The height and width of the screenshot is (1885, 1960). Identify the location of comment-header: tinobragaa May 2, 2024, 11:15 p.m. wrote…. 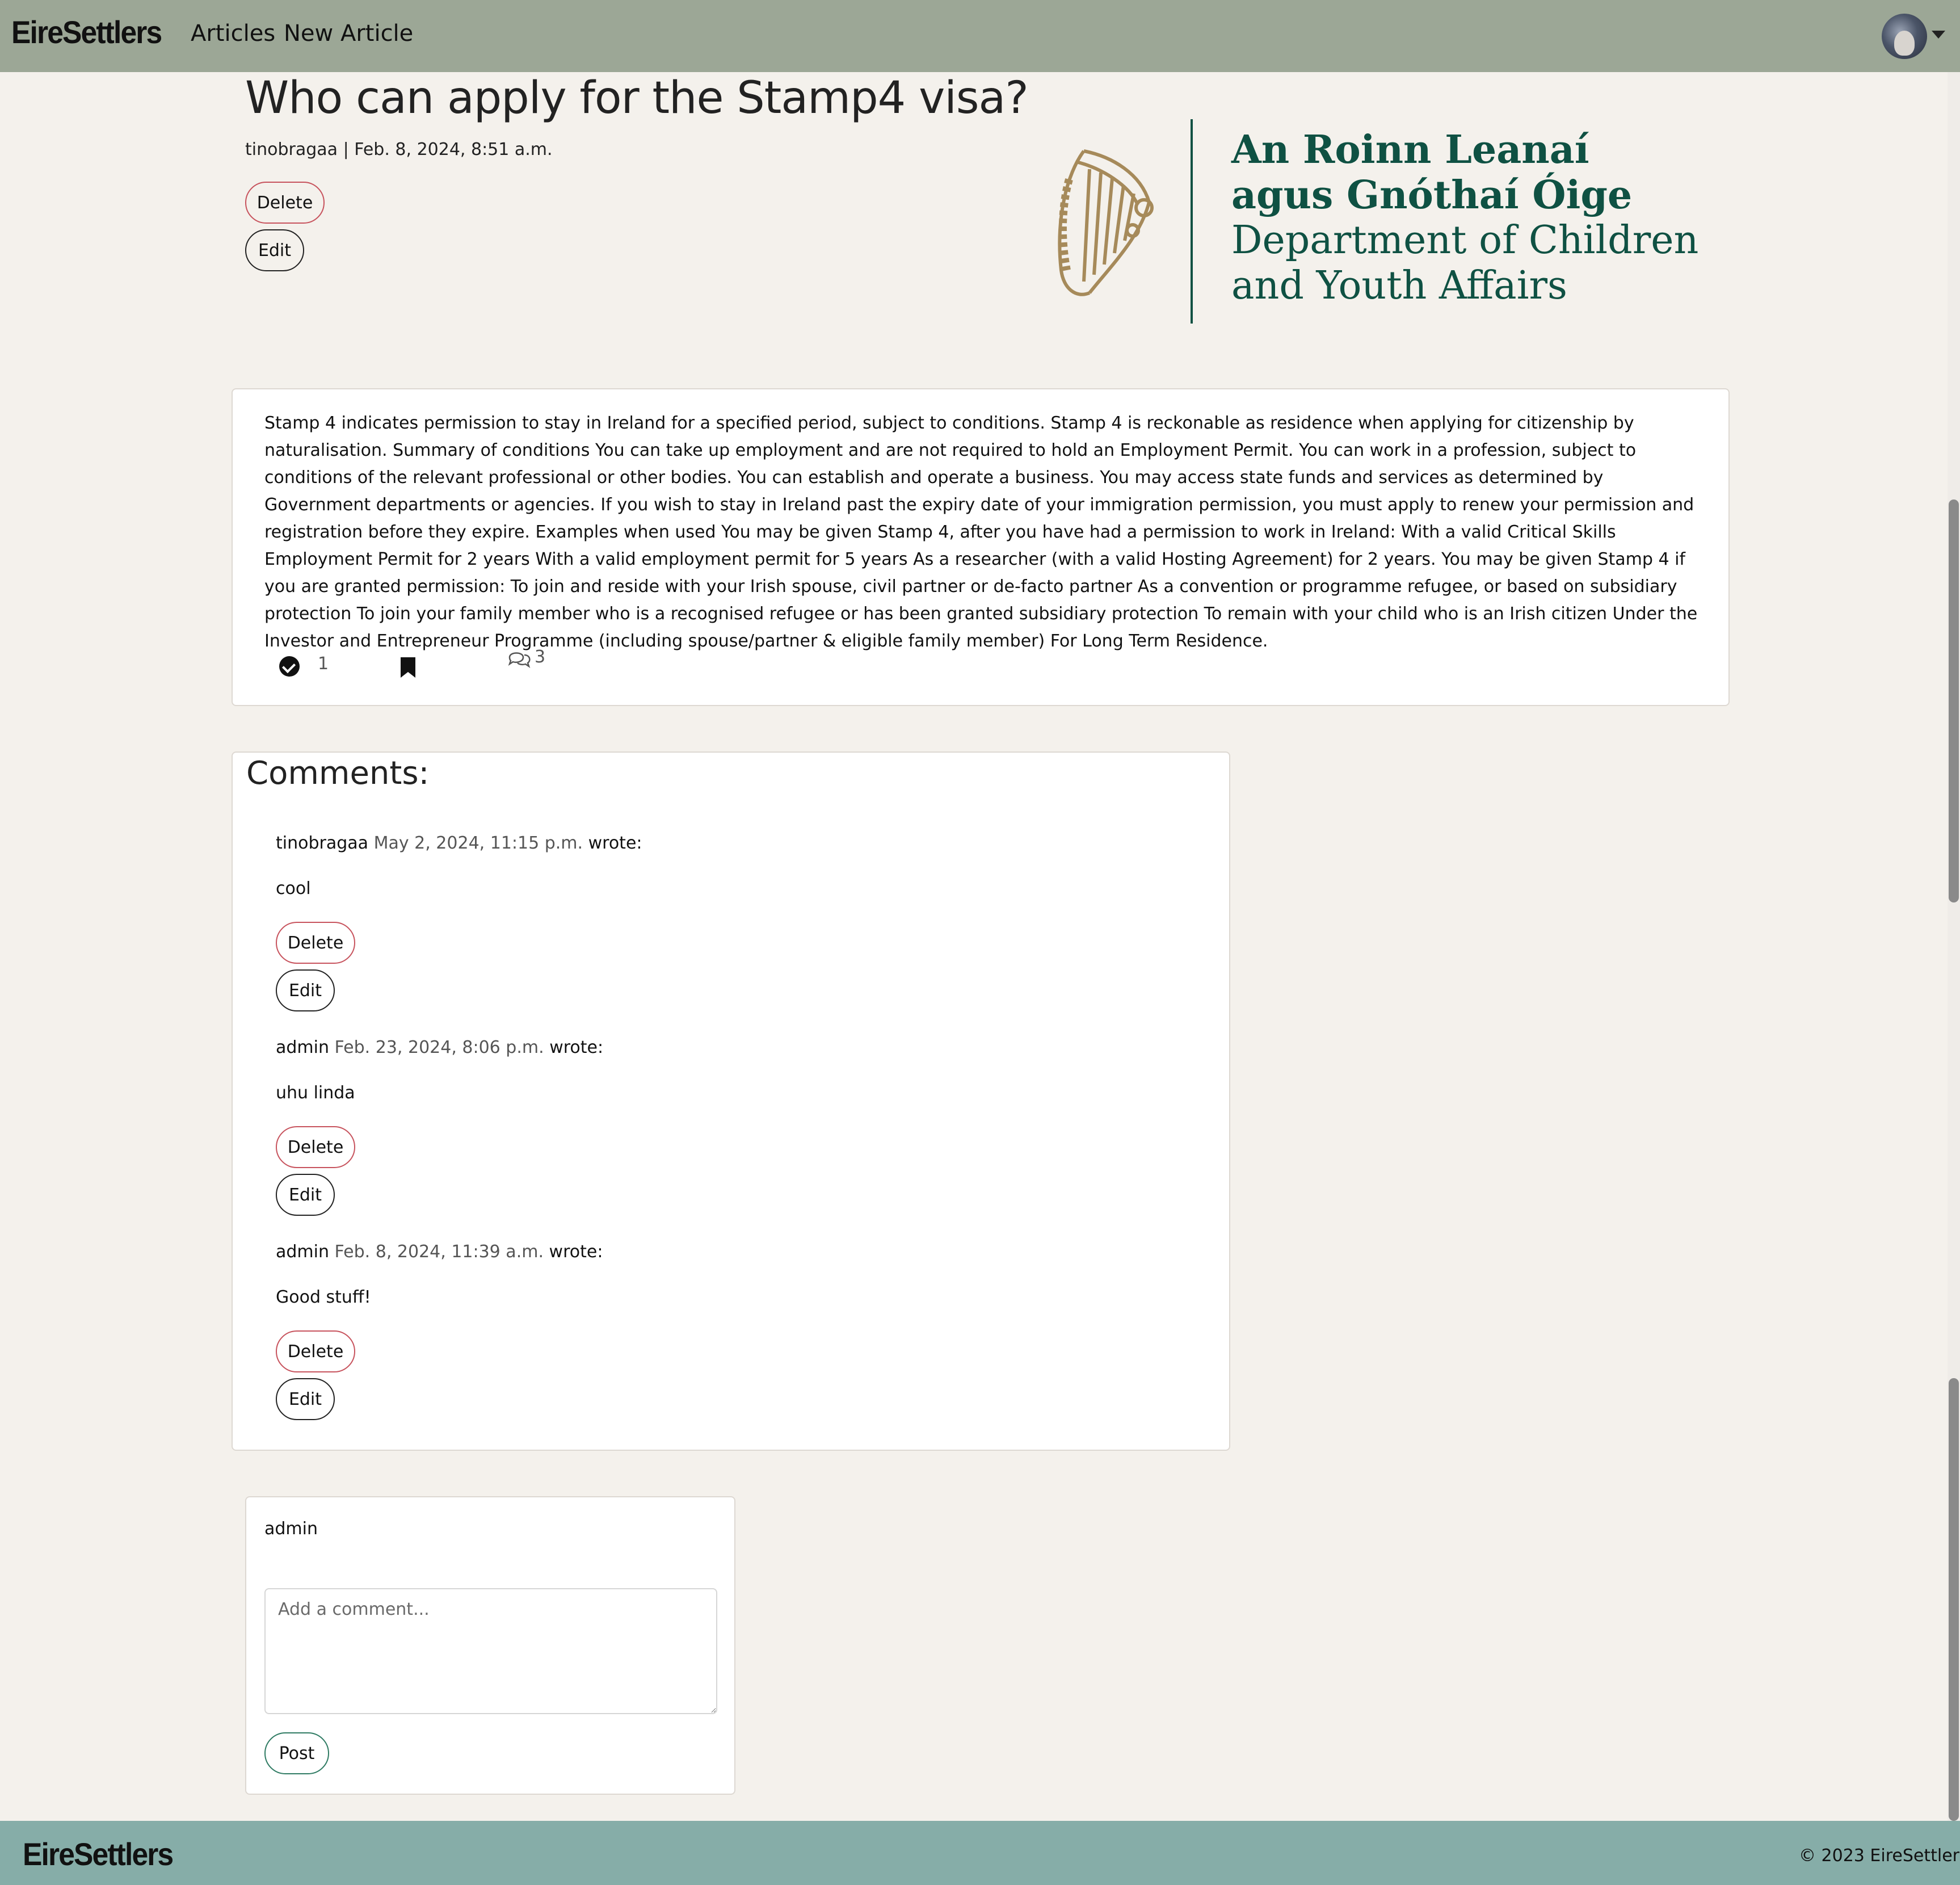
(459, 843).